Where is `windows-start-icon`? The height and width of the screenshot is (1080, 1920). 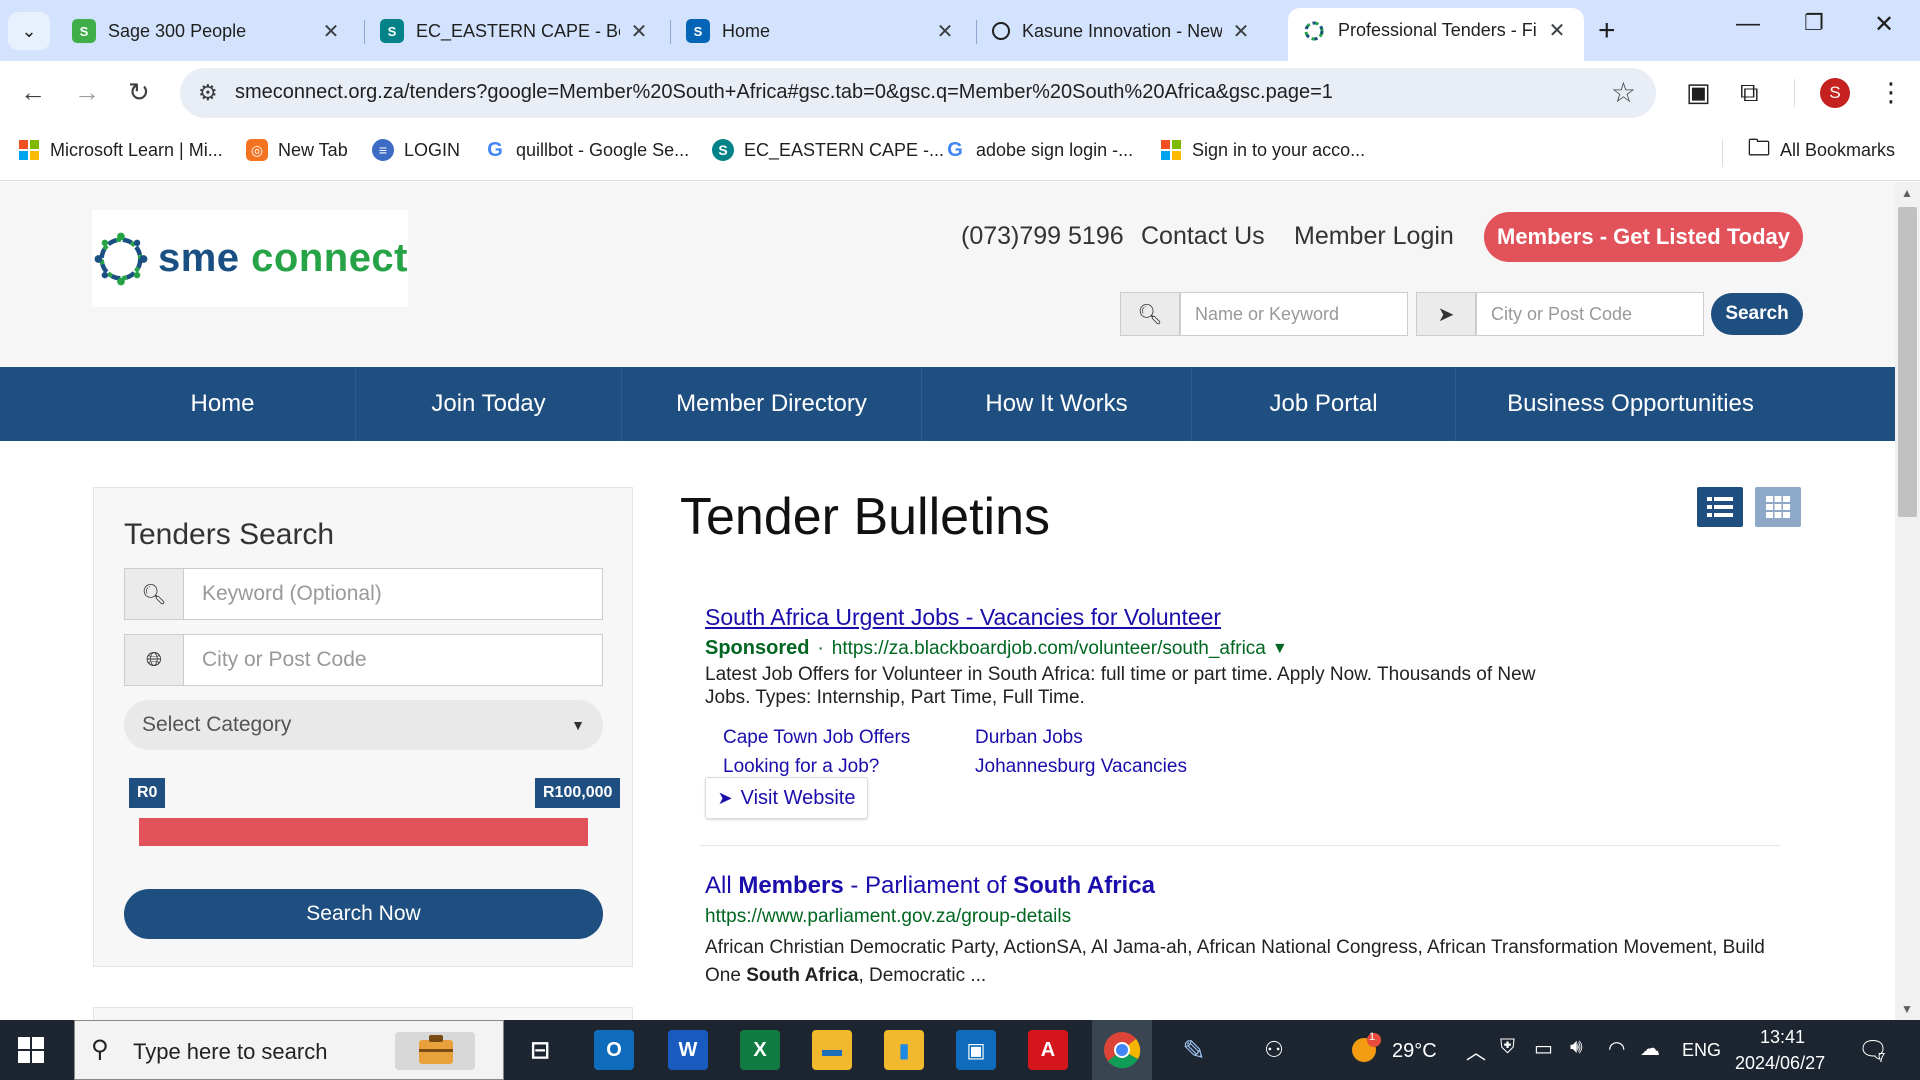
windows-start-icon is located at coordinates (31, 1050).